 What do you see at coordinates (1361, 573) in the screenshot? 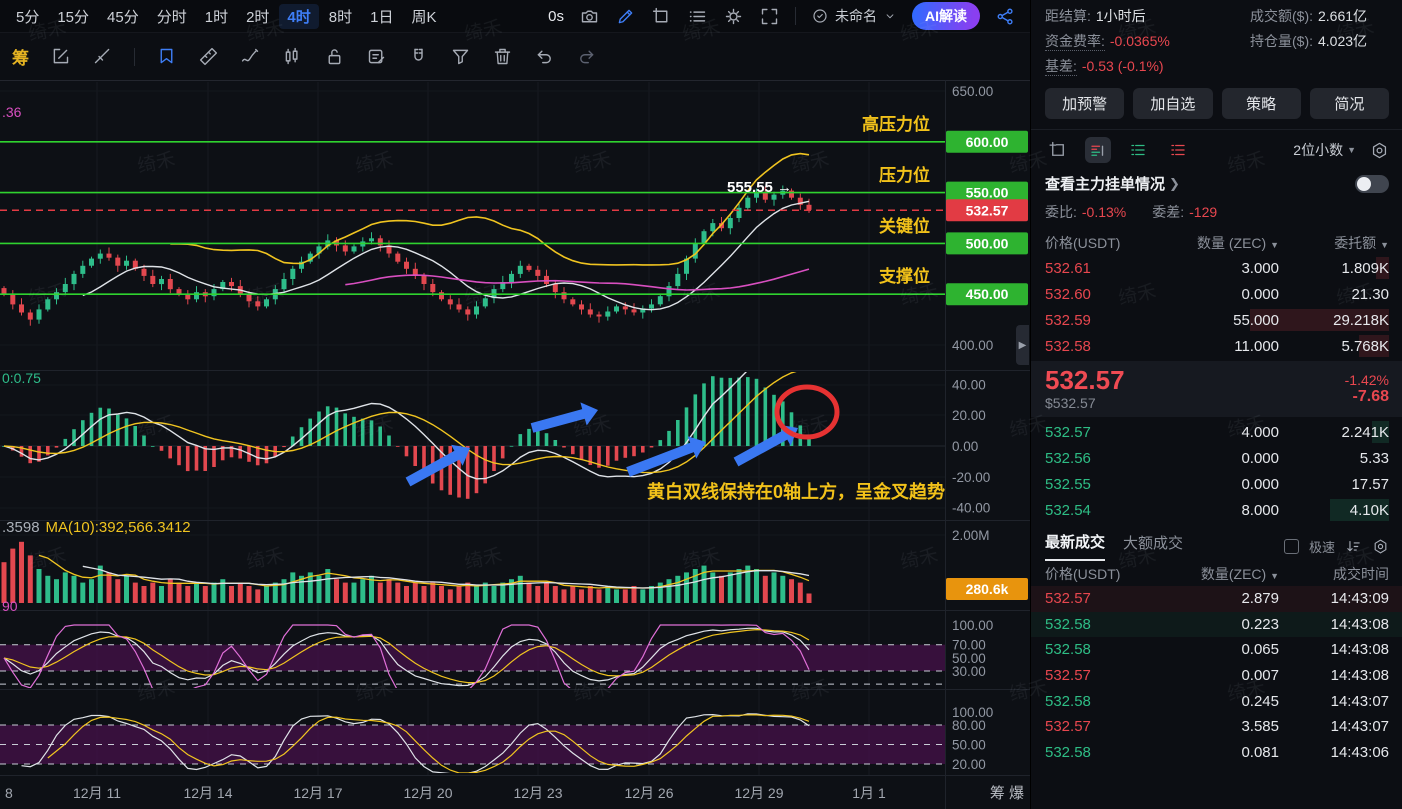
I see `col-time: 成交时间` at bounding box center [1361, 573].